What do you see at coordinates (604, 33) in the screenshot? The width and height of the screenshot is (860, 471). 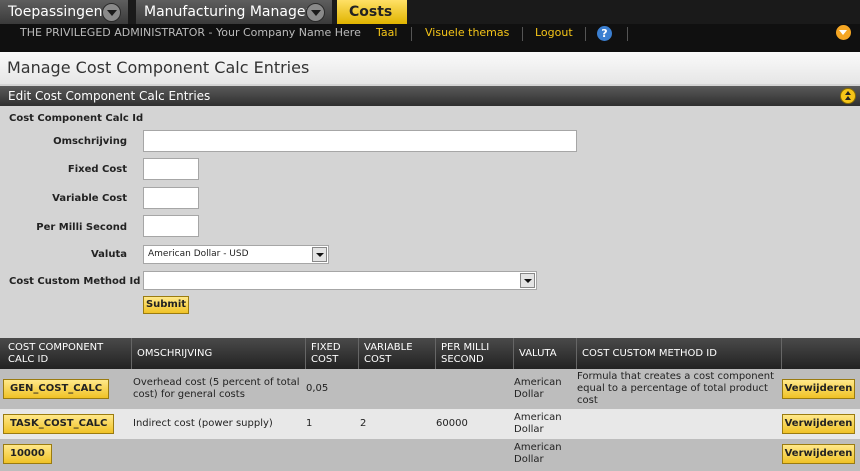 I see `help-icon: ?` at bounding box center [604, 33].